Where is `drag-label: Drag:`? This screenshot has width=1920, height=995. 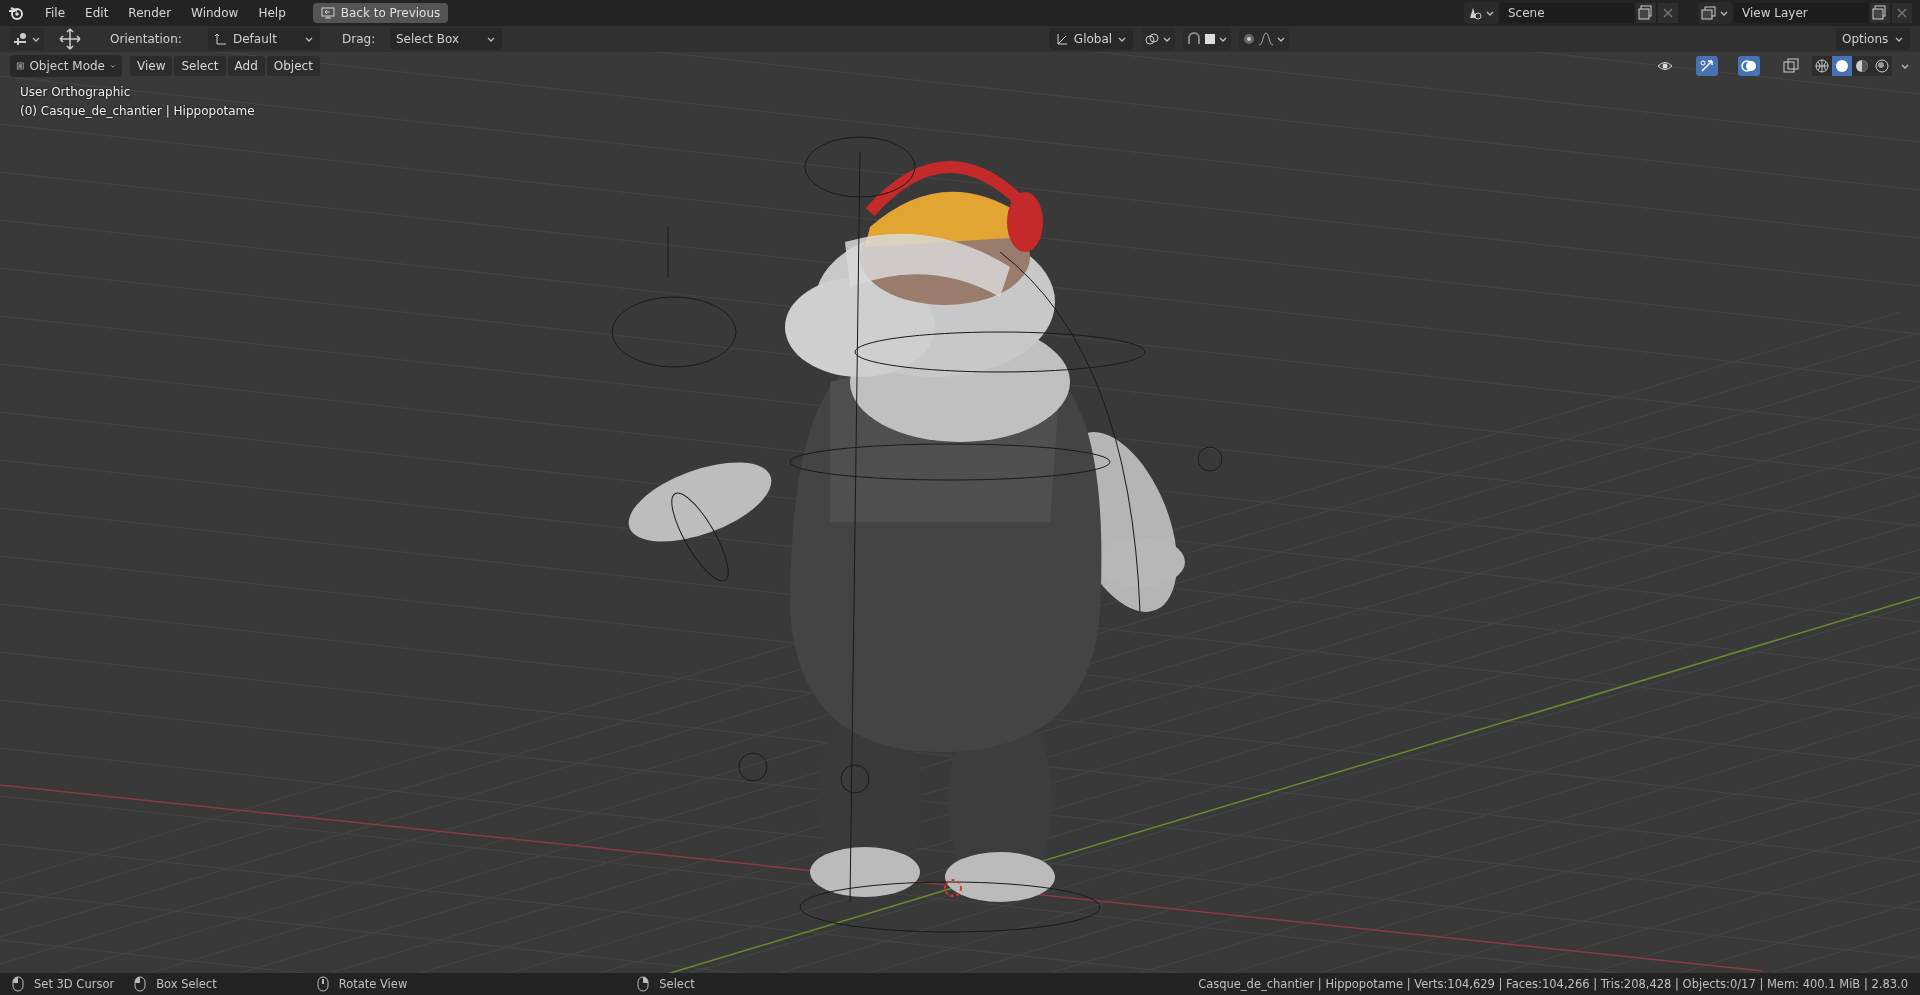
drag-label: Drag: is located at coordinates (359, 39).